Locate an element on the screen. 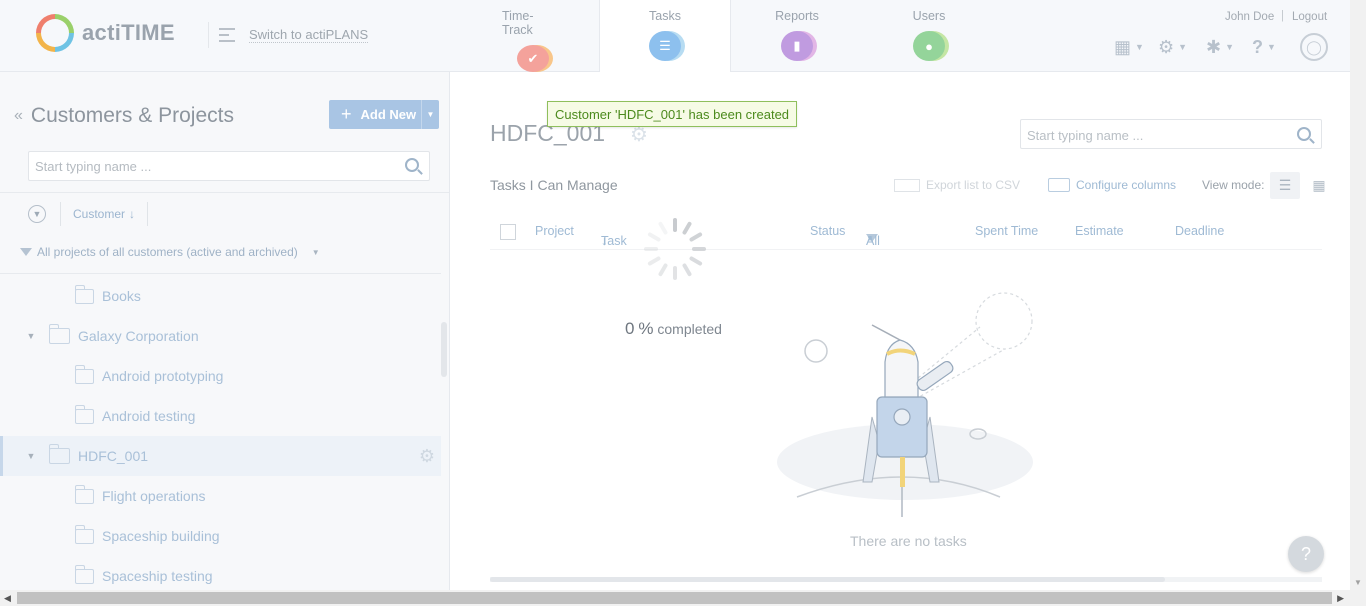 The height and width of the screenshot is (606, 1366). tree-item-galaxy-corporation: ▼ Galaxy Corporation is located at coordinates (220, 336).